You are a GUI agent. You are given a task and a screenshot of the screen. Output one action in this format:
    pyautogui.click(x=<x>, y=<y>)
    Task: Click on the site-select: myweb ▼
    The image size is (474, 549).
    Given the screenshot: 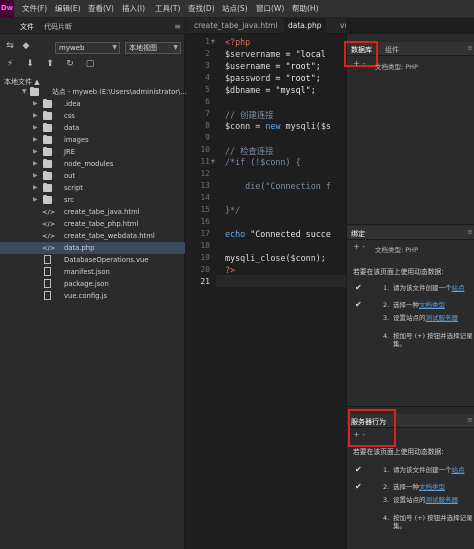 What is the action you would take?
    pyautogui.click(x=87, y=48)
    